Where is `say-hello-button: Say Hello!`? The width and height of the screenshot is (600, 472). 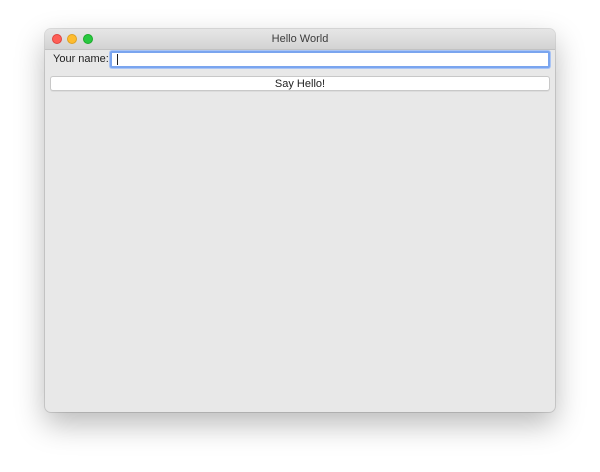
say-hello-button: Say Hello! is located at coordinates (300, 83).